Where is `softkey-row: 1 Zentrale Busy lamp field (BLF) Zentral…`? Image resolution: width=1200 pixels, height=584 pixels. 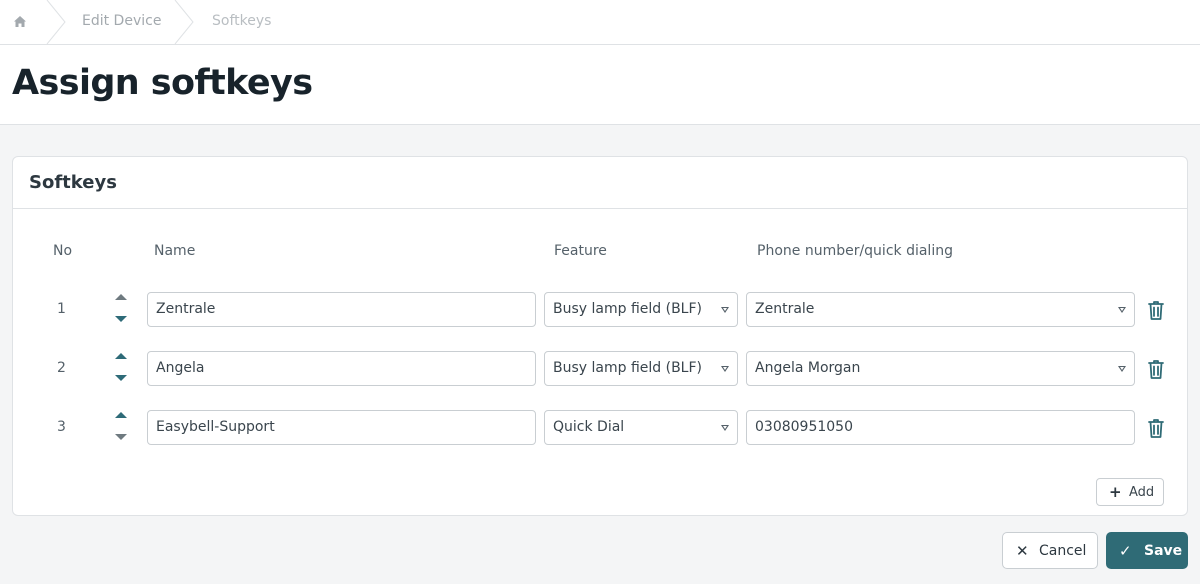
softkey-row: 1 Zentrale Busy lamp field (BLF) Zentral… is located at coordinates (600, 310).